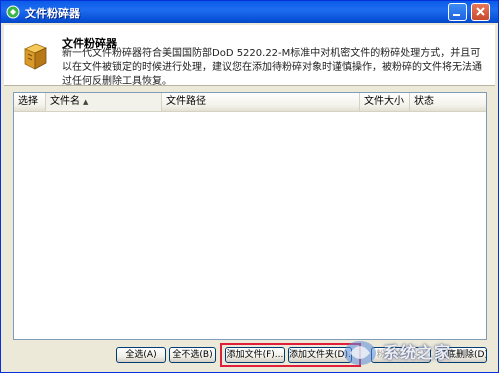 The image size is (499, 376). What do you see at coordinates (86, 102) in the screenshot?
I see `sort-ascending-icon: ▲` at bounding box center [86, 102].